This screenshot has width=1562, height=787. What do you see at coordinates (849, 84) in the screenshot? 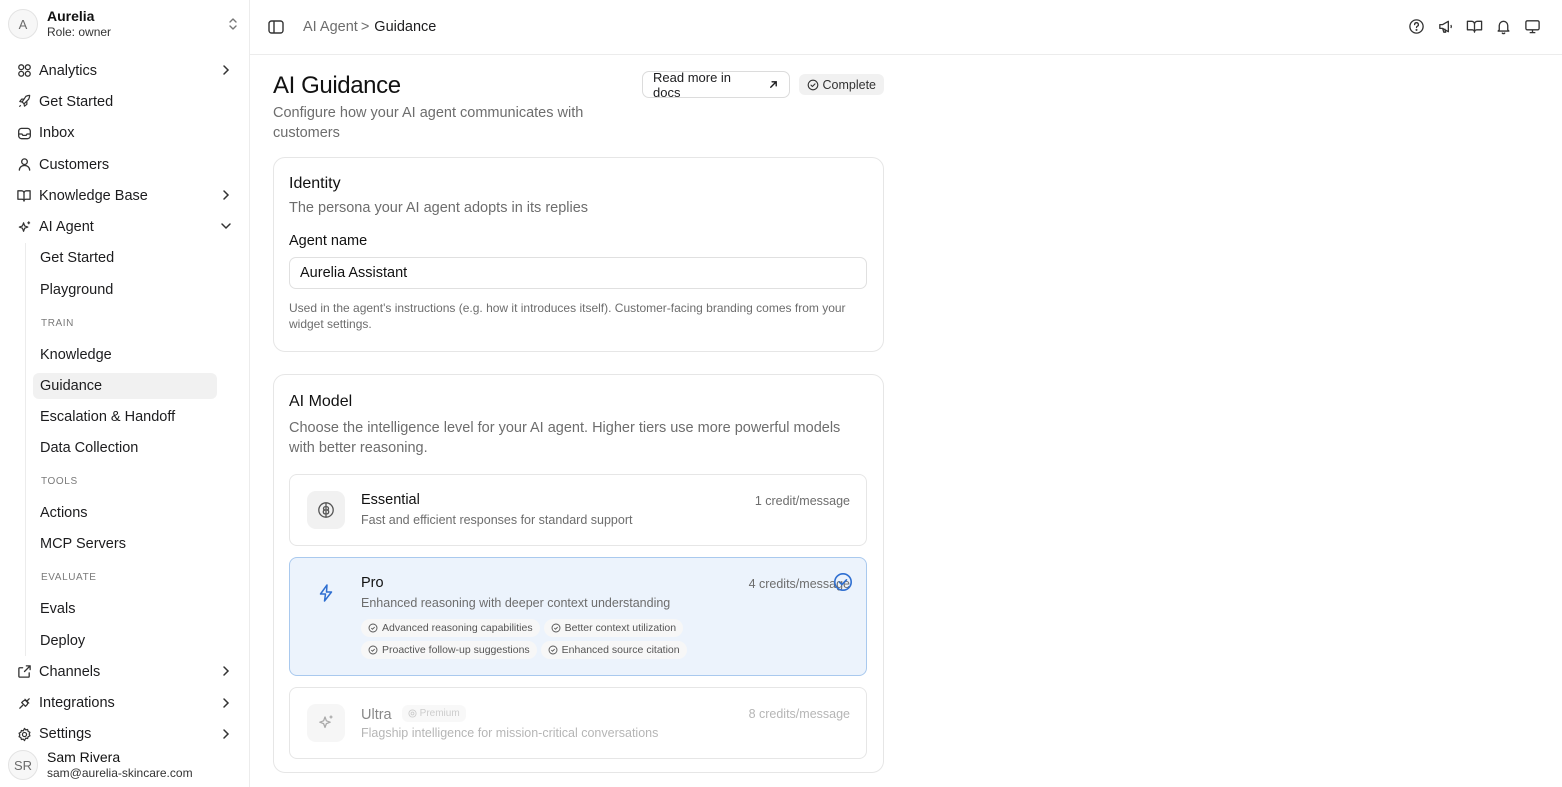
I see `status-badge-label: Complete` at bounding box center [849, 84].